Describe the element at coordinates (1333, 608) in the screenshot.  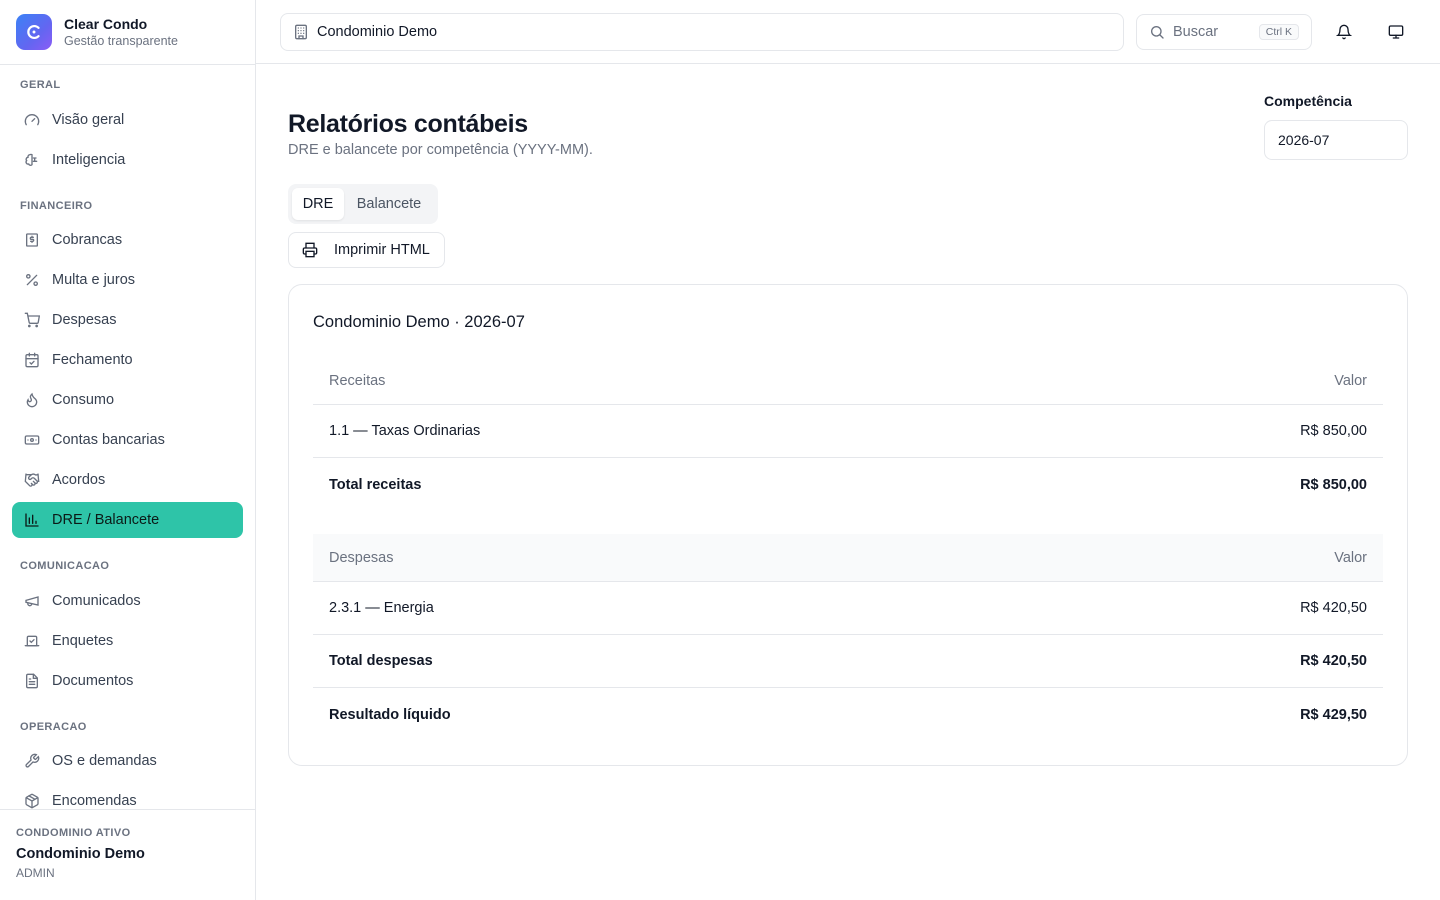
I see `account-value: R$ 420,50` at that location.